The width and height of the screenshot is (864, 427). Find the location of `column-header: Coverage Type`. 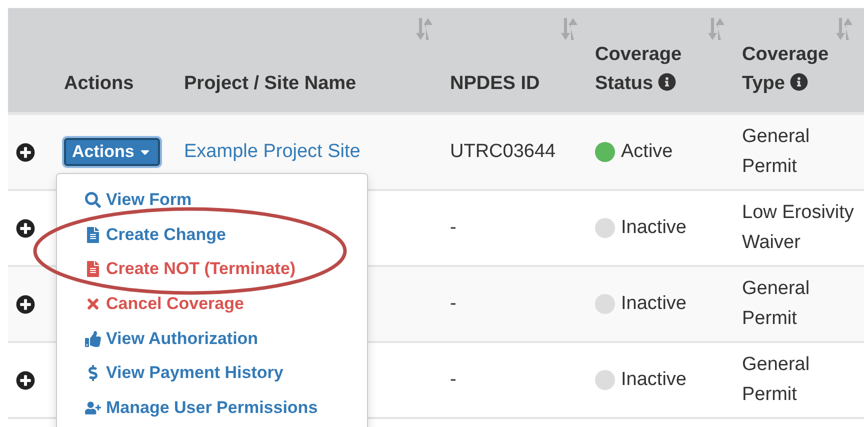

column-header: Coverage Type is located at coordinates (798, 69).